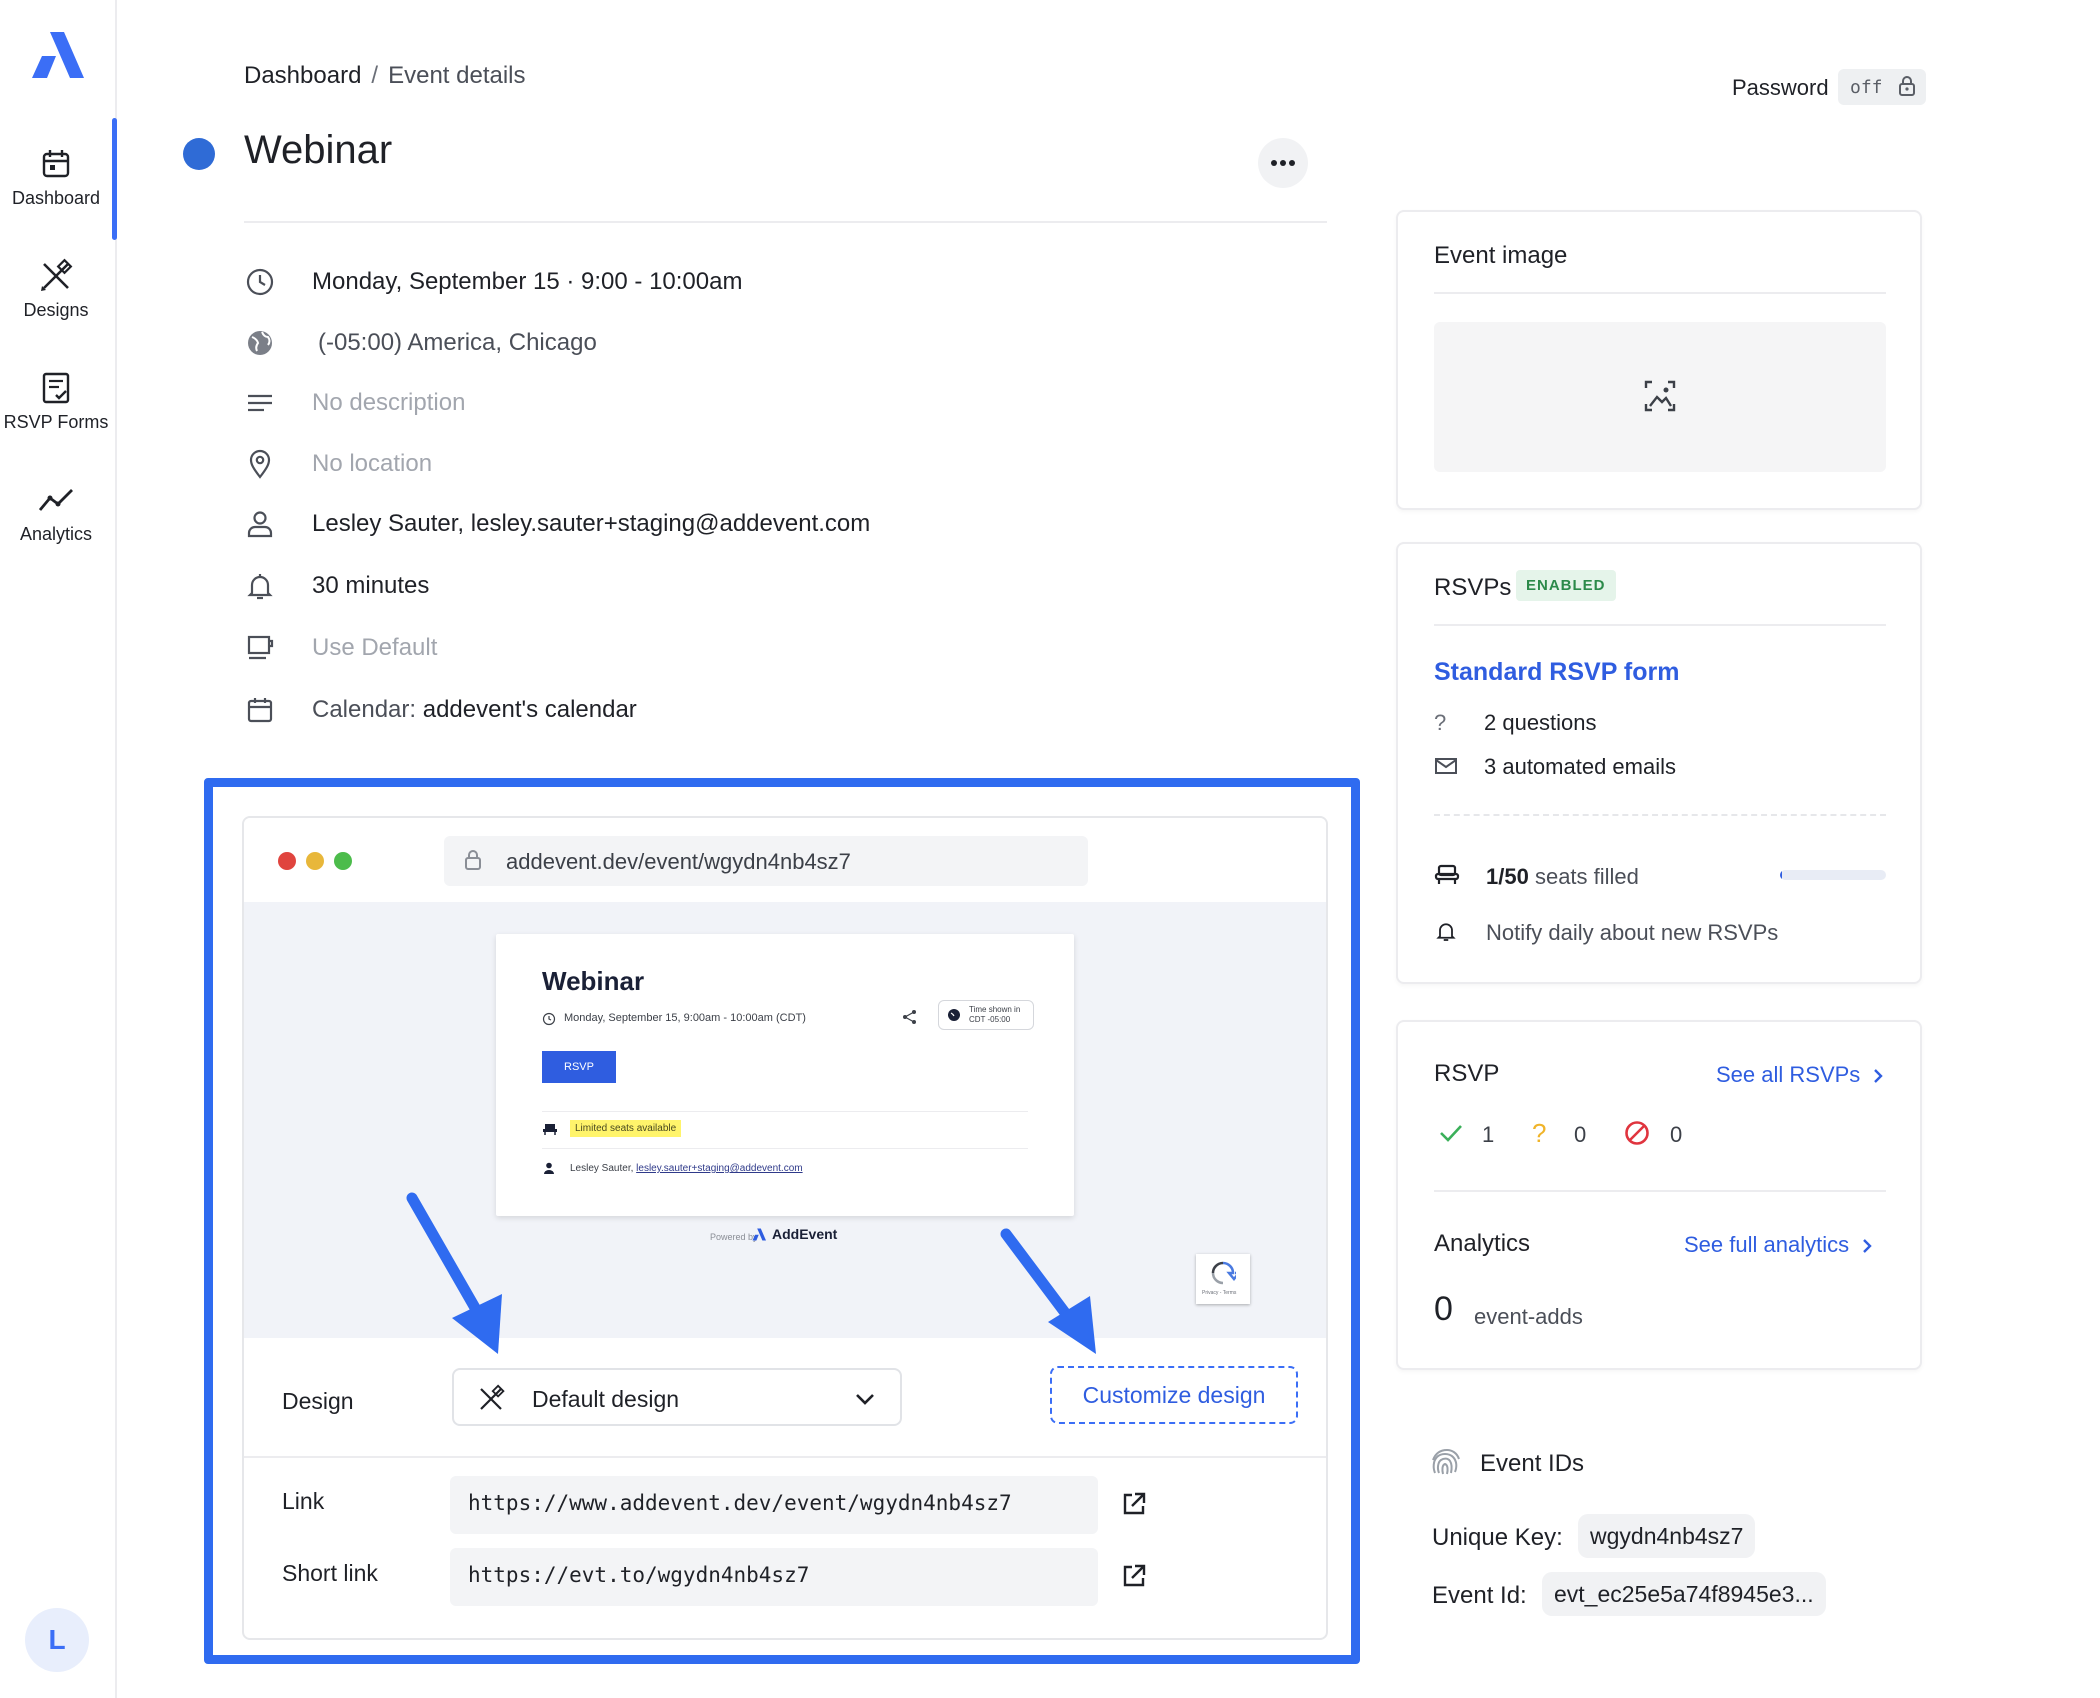  I want to click on see-full-analytics-label: See full analytics, so click(1767, 1244).